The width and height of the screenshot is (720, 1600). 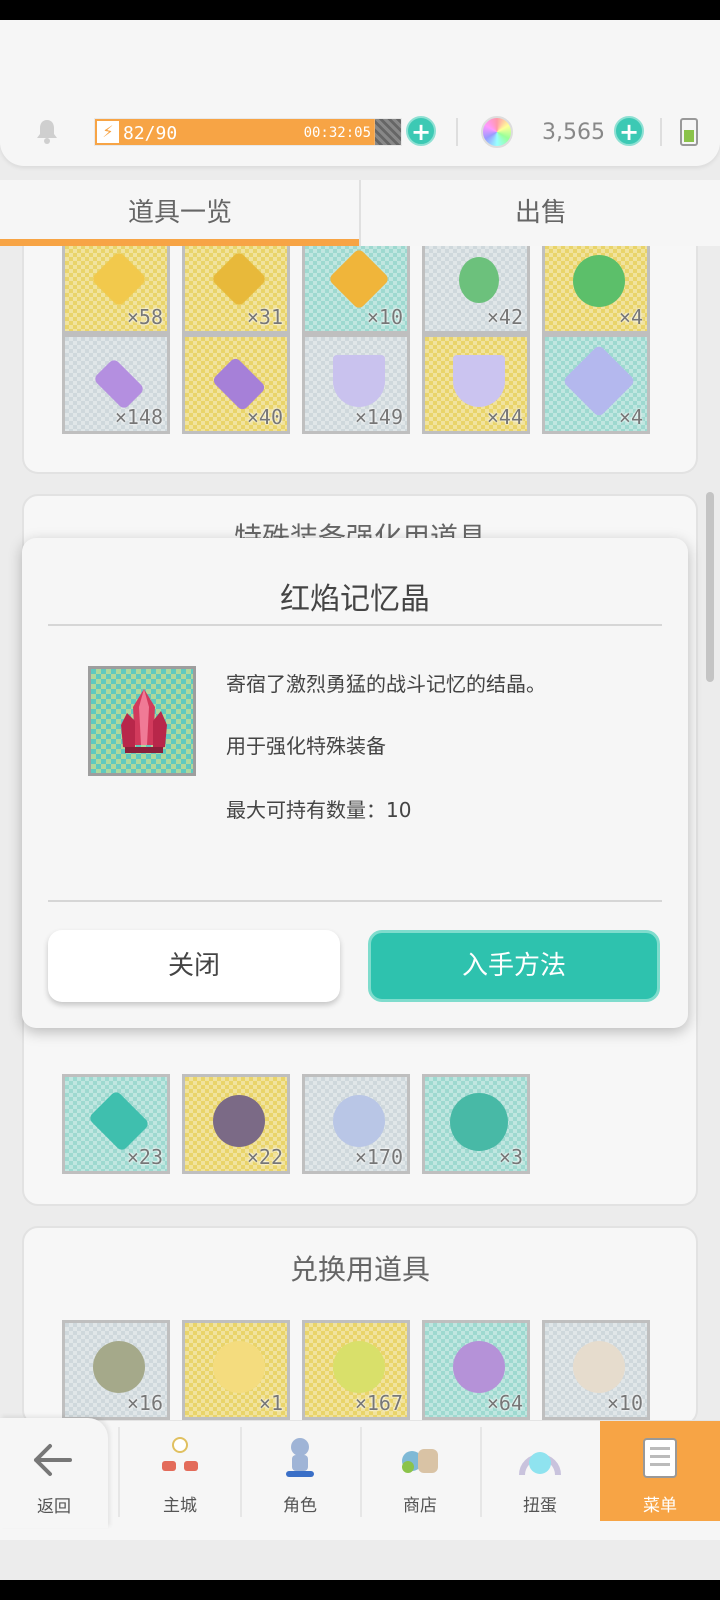 I want to click on tab-bar: 道具一览 出售, so click(x=360, y=213).